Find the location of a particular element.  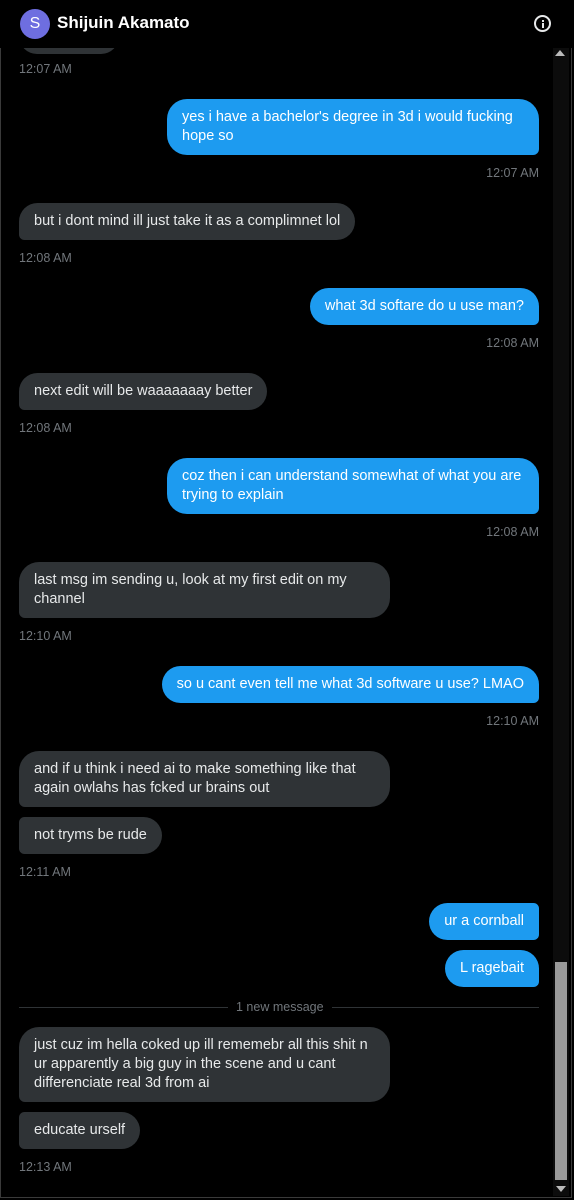

outgoing-message: ur a cornball is located at coordinates (484, 921).